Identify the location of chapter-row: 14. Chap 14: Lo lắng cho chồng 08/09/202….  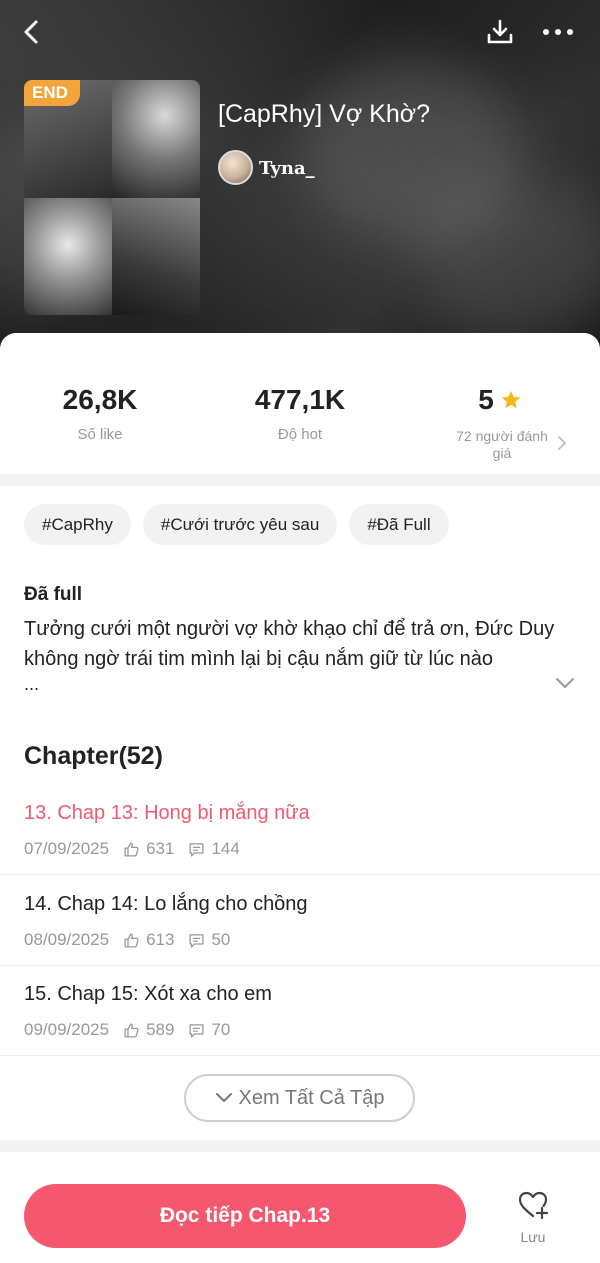
(300, 920).